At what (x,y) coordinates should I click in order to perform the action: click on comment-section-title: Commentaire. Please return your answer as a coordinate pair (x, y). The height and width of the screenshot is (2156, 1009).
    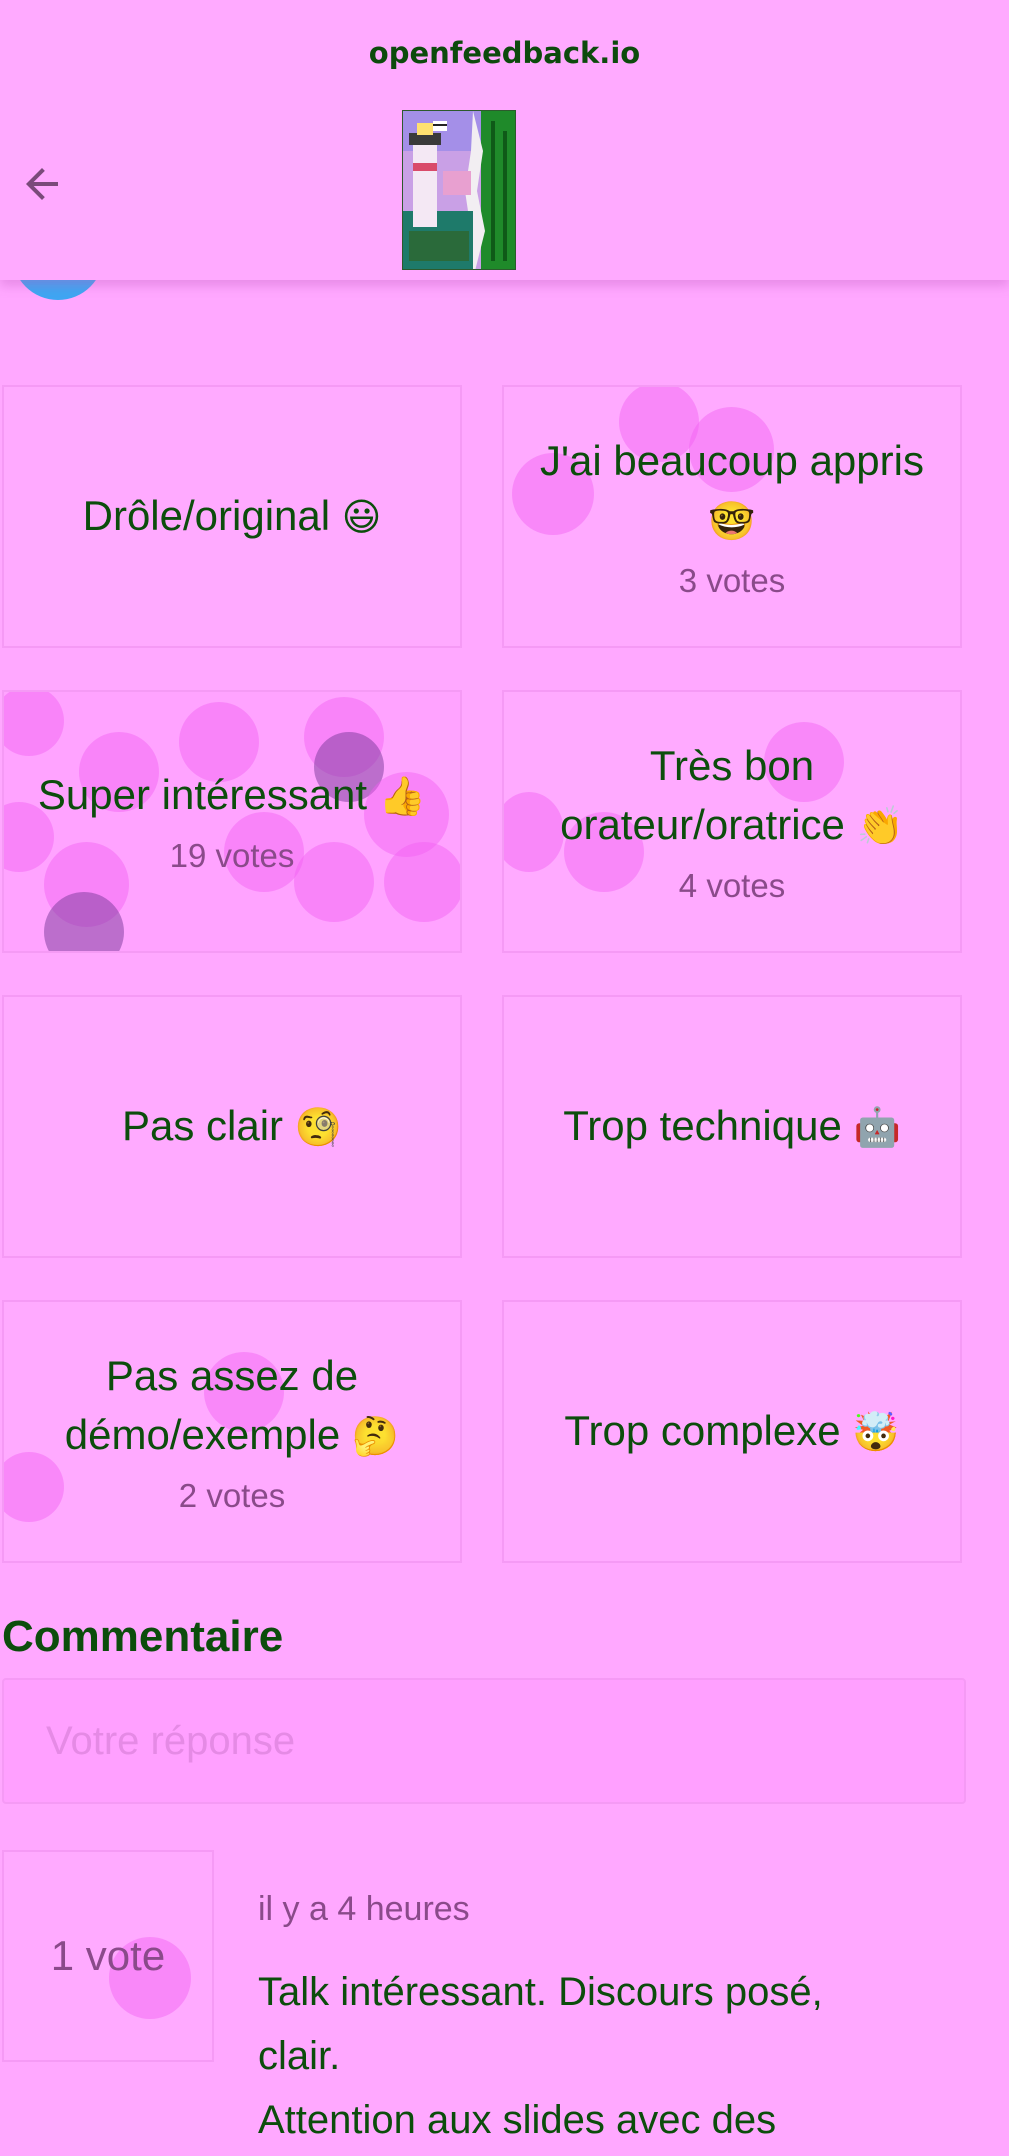
    Looking at the image, I should click on (143, 1636).